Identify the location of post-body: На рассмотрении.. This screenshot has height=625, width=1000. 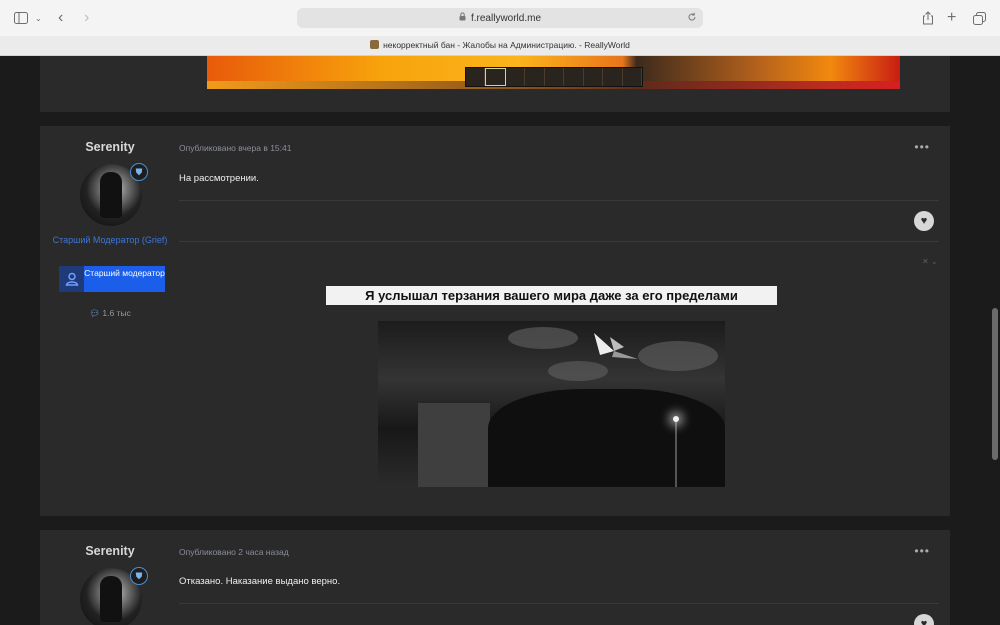
(219, 178).